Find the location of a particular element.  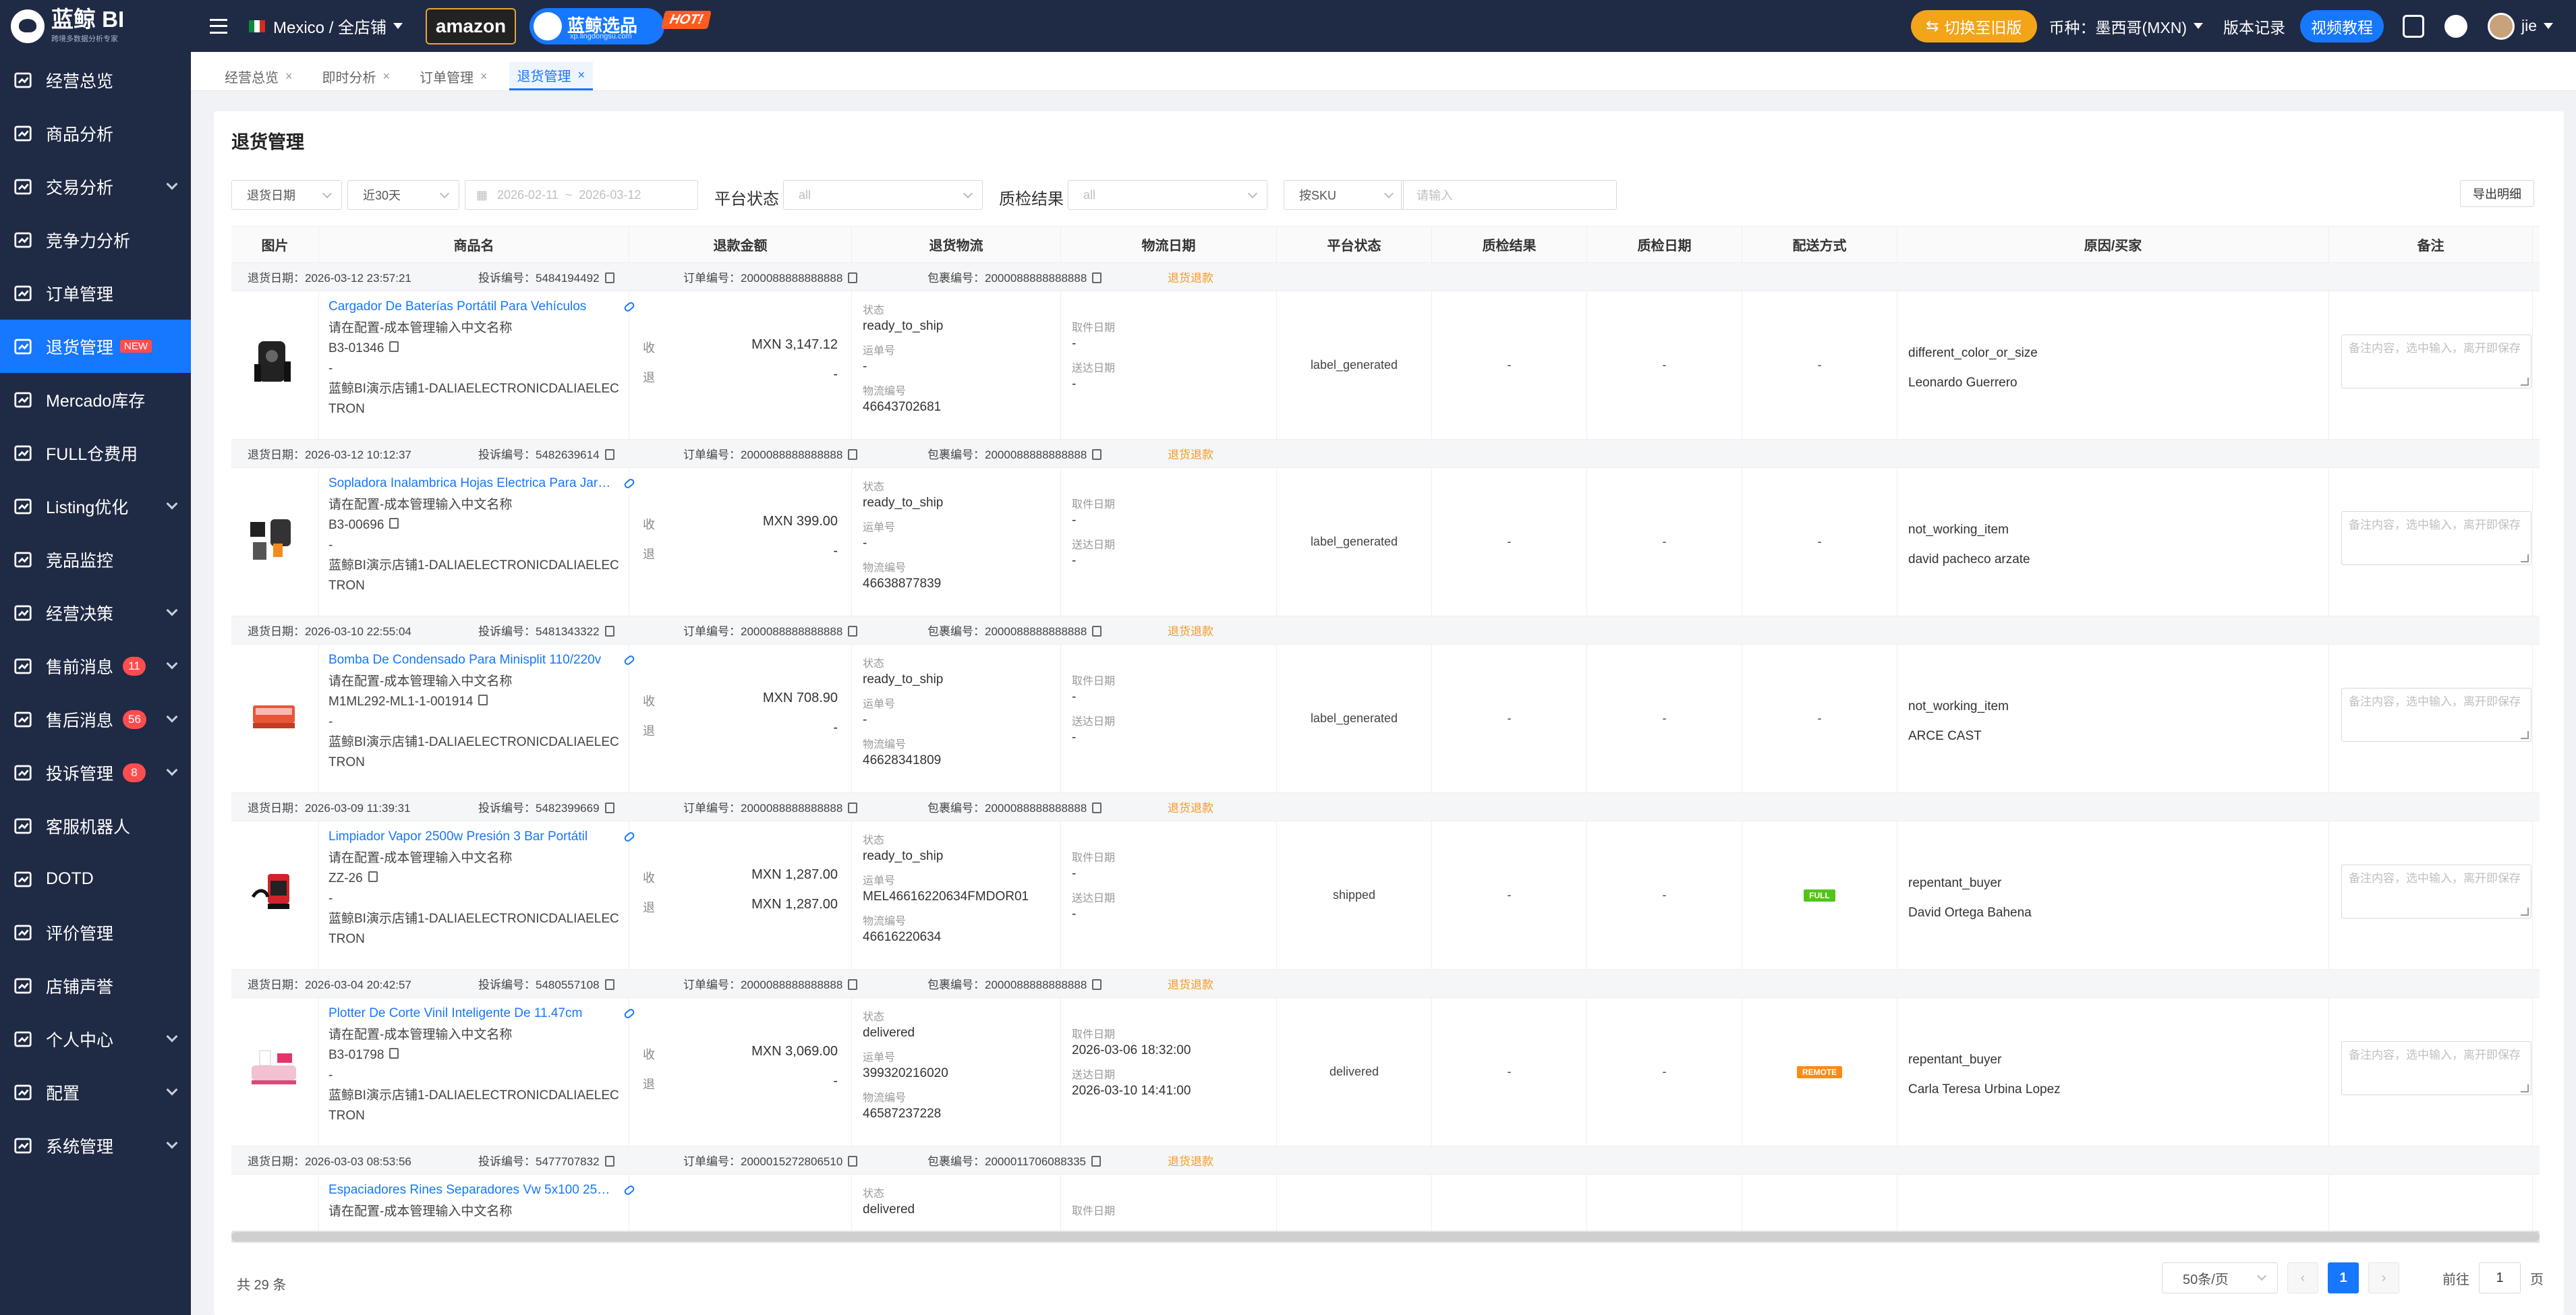

scrollbar-thumb is located at coordinates (1385, 1236).